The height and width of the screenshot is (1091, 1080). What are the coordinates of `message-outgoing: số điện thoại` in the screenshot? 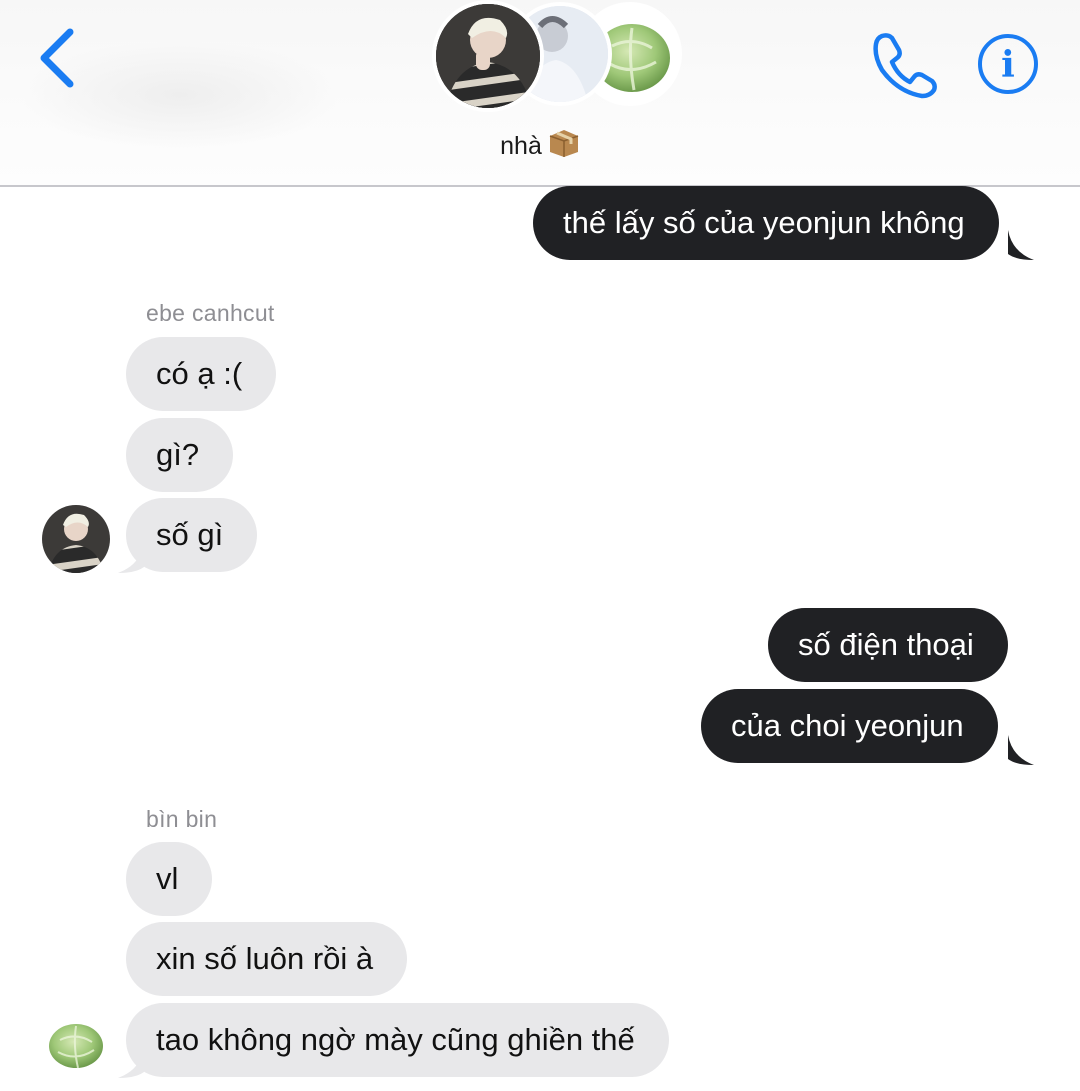 It's located at (888, 645).